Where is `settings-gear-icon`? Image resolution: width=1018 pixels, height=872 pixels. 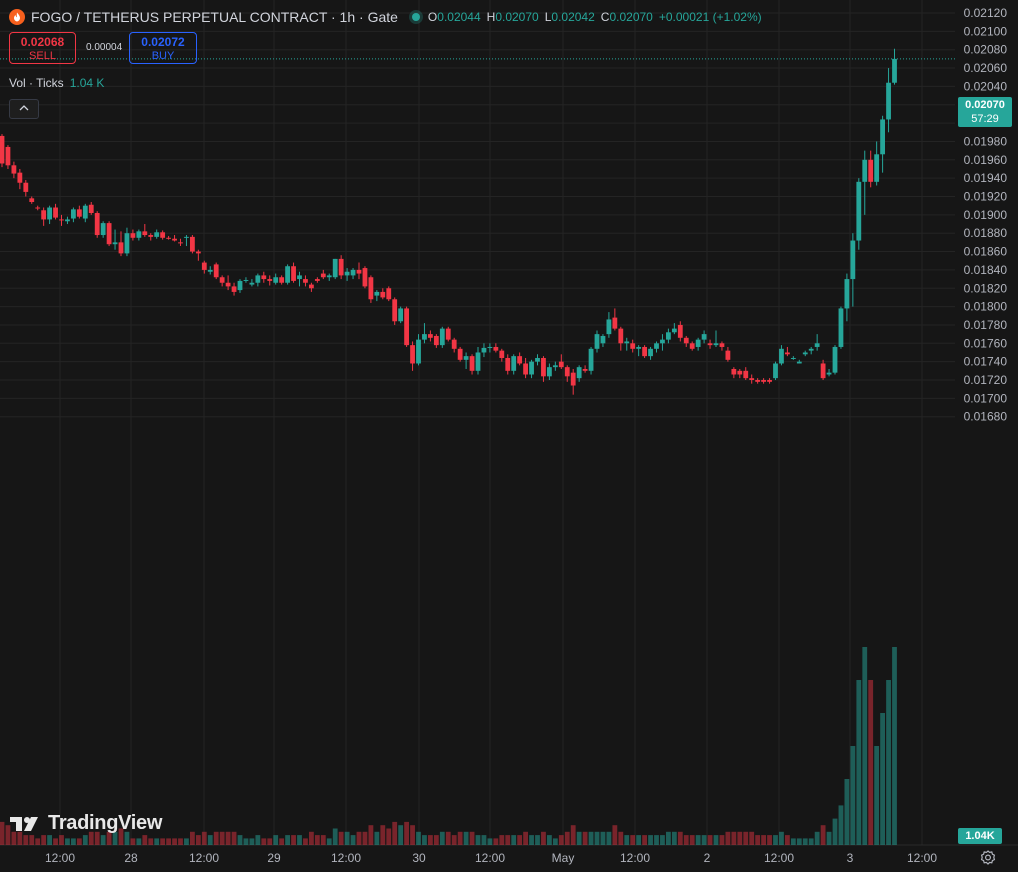
settings-gear-icon is located at coordinates (988, 858).